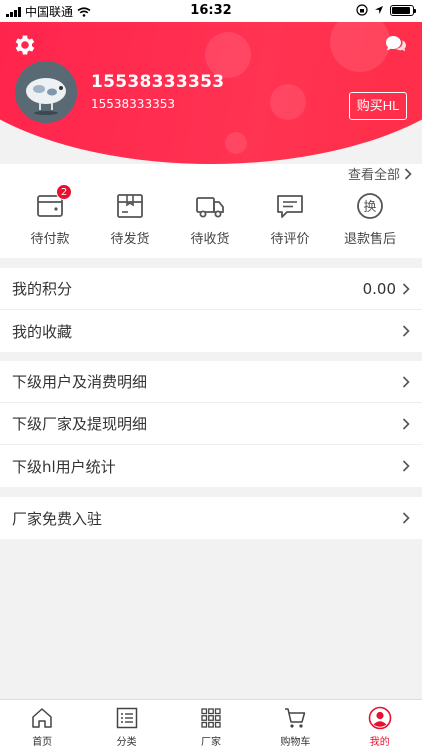 Image resolution: width=422 pixels, height=750 pixels. I want to click on tab-category: 分类, so click(126, 725).